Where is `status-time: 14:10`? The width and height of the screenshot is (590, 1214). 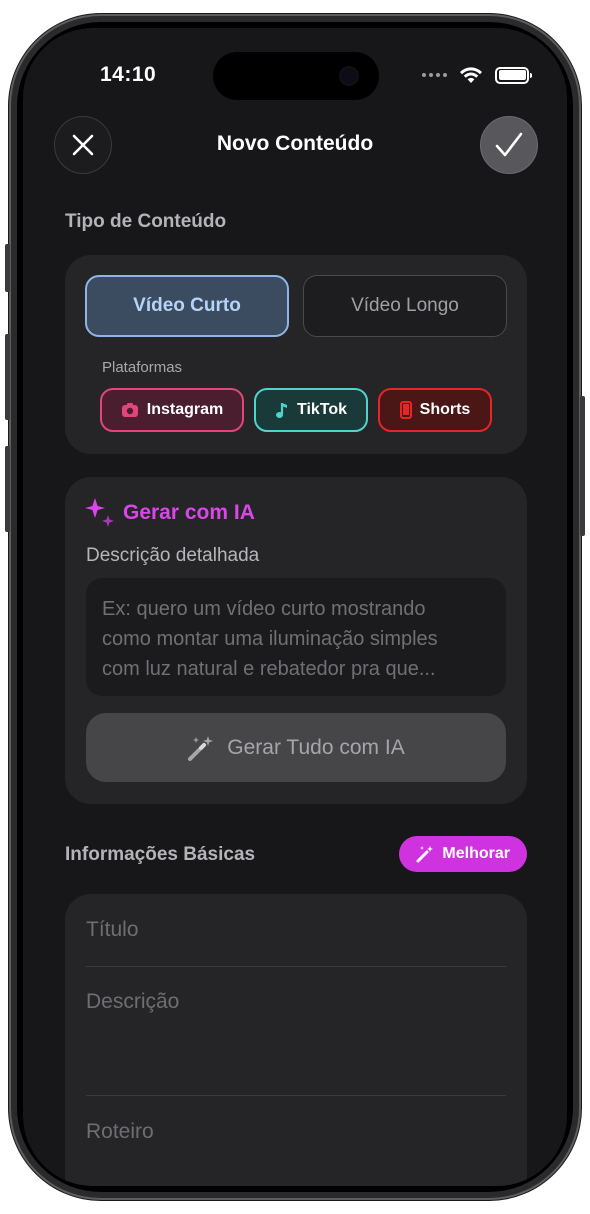
status-time: 14:10 is located at coordinates (128, 74).